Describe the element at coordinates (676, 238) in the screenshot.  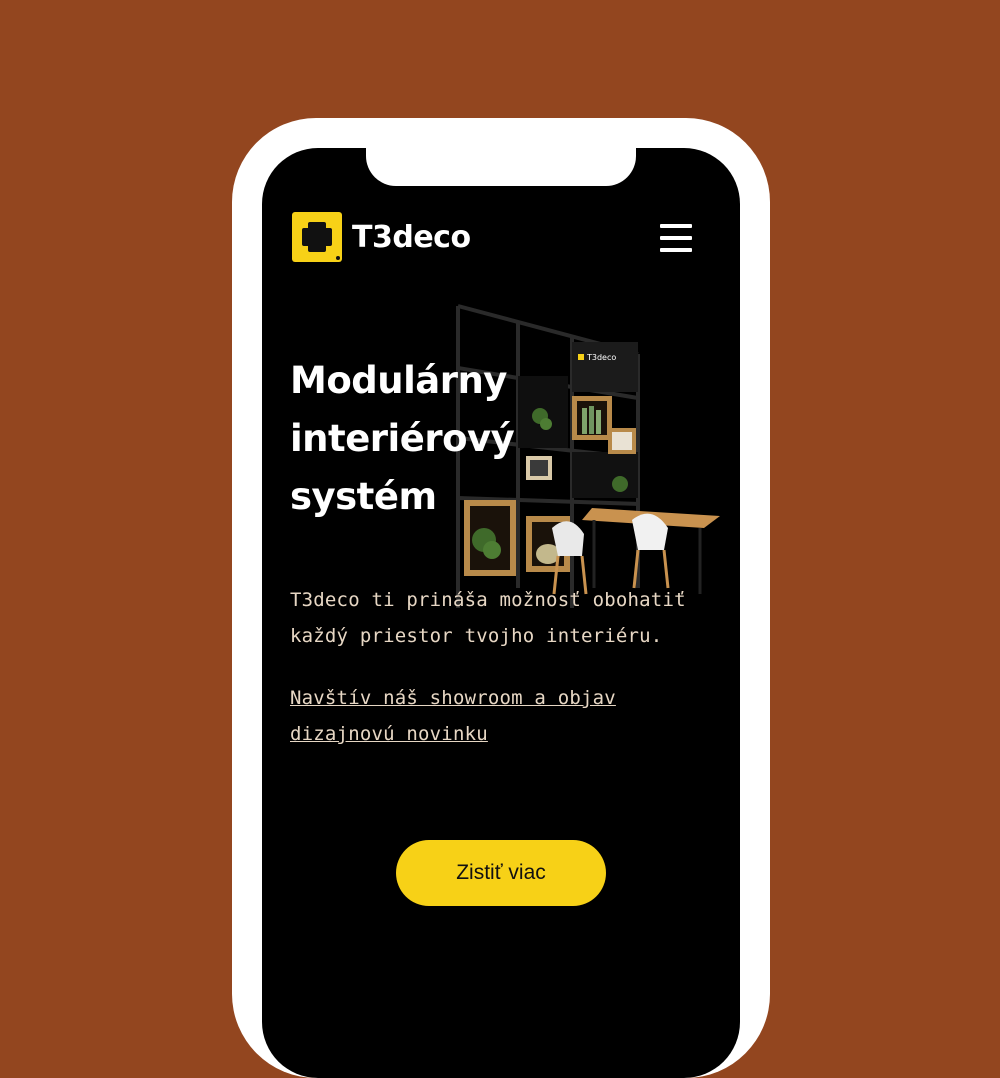
I see `hamburger-menu-icon` at that location.